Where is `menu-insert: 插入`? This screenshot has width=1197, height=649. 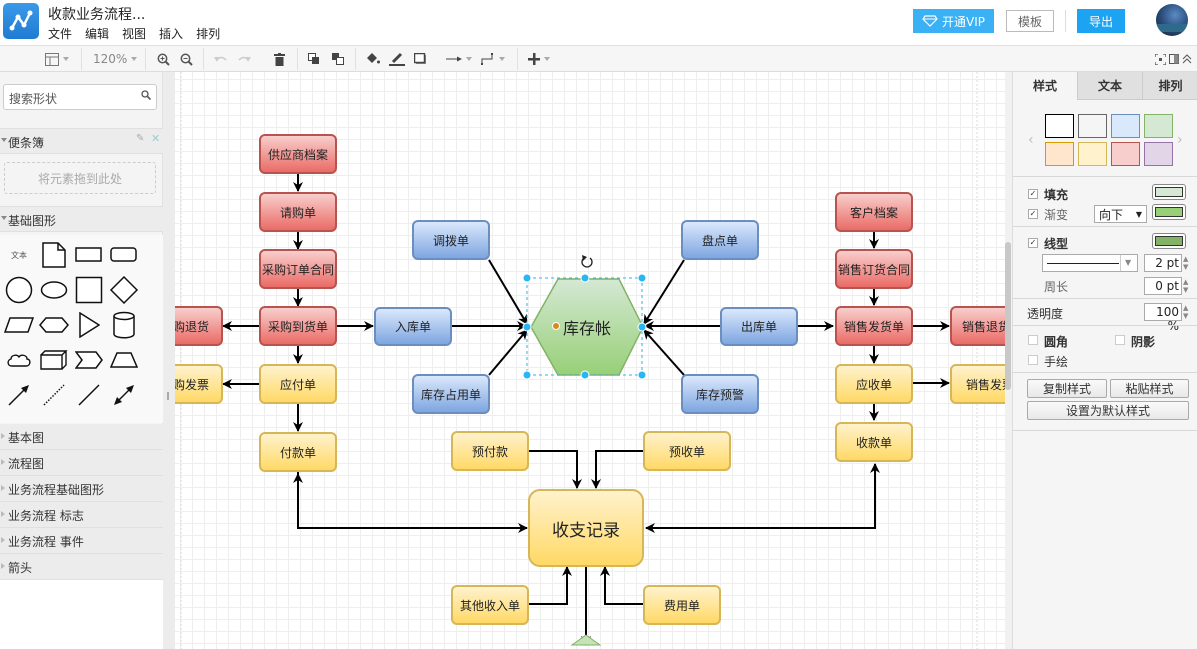
menu-insert: 插入 is located at coordinates (171, 33).